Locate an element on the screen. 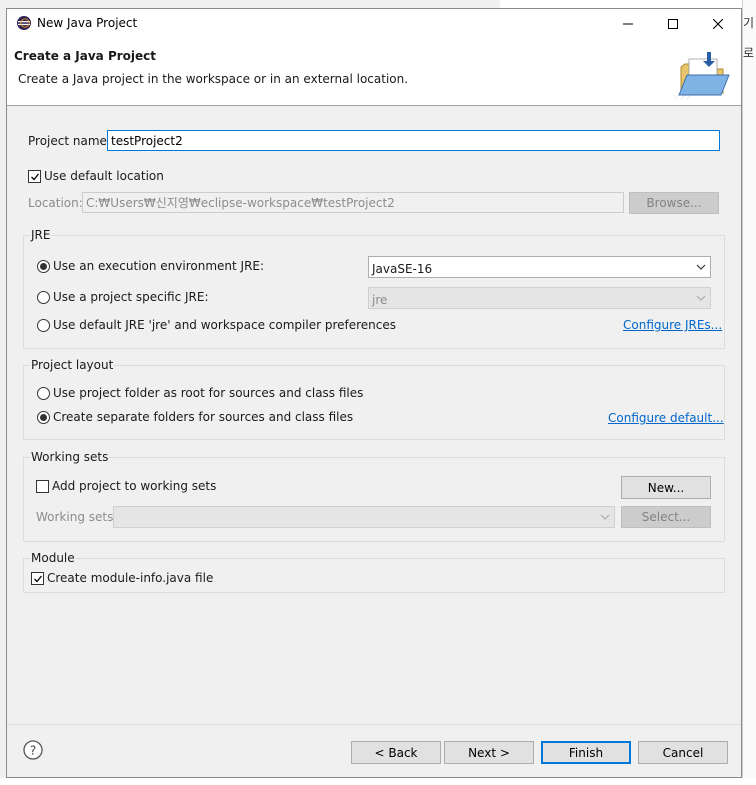 This screenshot has width=756, height=785. working-sets-group is located at coordinates (374, 499).